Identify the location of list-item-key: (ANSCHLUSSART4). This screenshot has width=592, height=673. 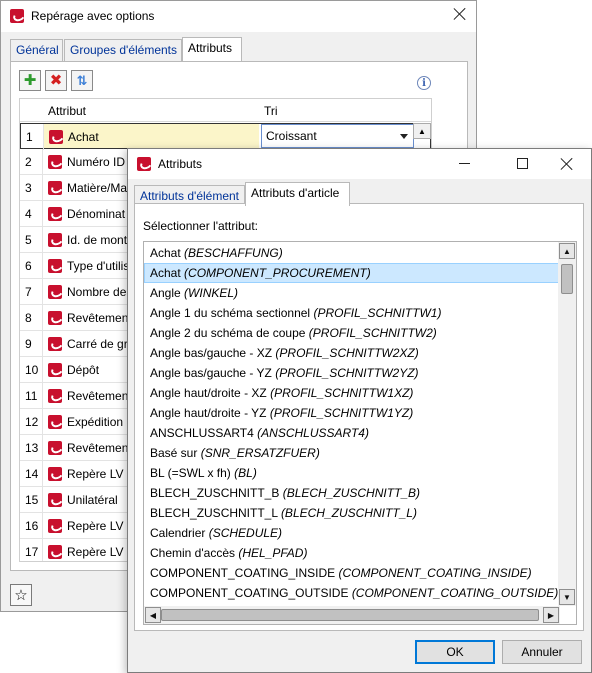
(313, 433).